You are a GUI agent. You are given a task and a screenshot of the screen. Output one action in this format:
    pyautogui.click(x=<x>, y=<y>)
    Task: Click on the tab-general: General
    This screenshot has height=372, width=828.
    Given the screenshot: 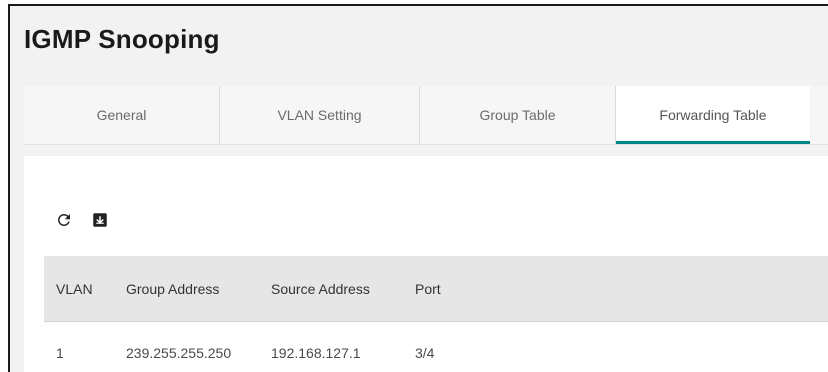 What is the action you would take?
    pyautogui.click(x=122, y=115)
    